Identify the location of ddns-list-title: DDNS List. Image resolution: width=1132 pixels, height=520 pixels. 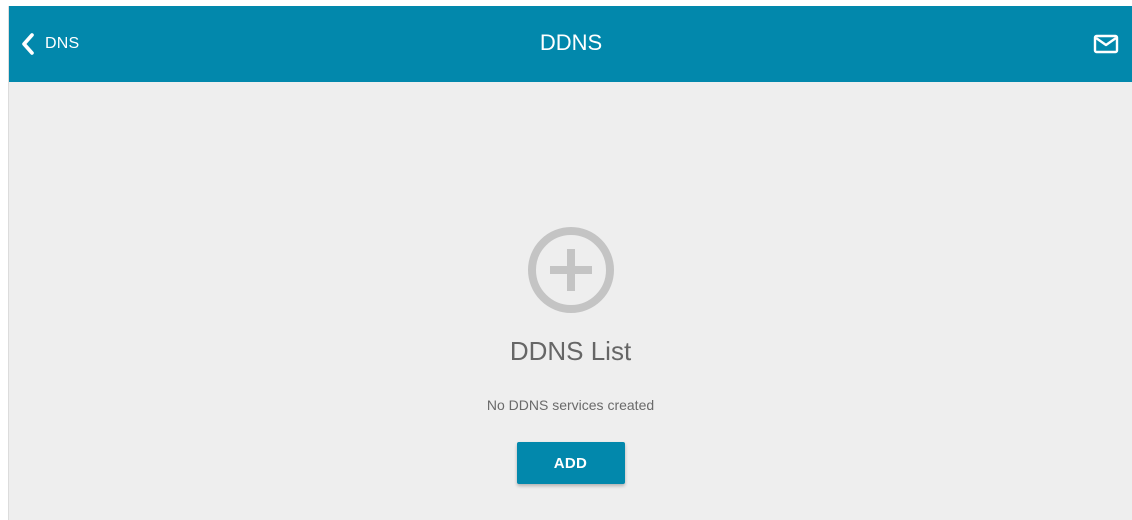
(570, 351).